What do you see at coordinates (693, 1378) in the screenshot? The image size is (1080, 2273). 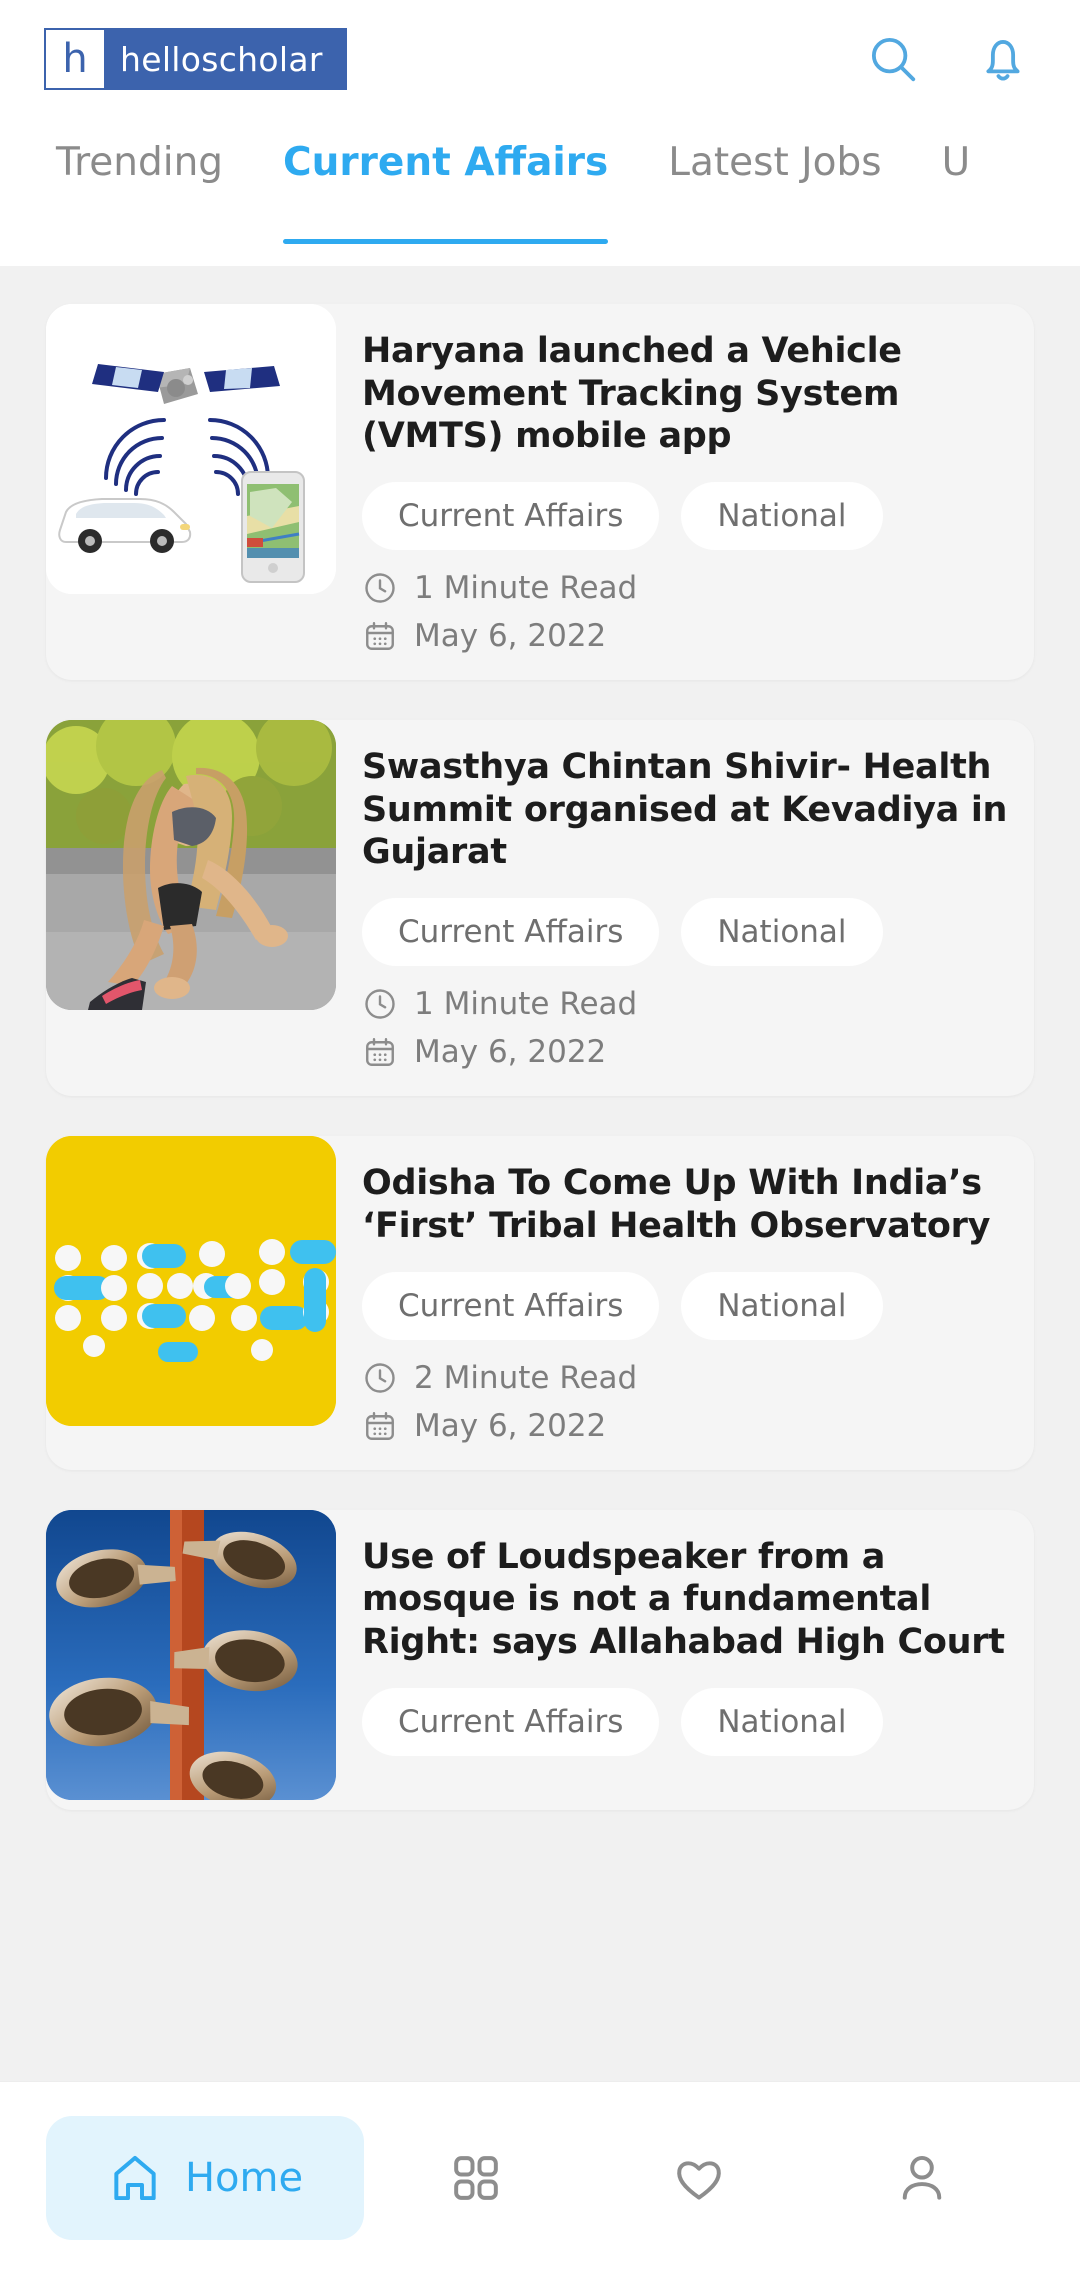 I see `article-read-time: 2 Minute Read` at bounding box center [693, 1378].